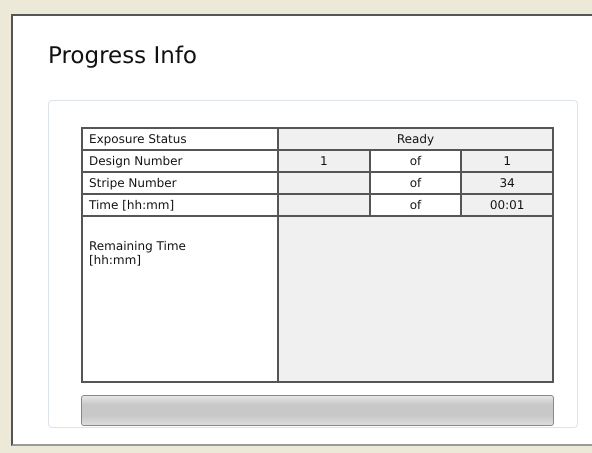  What do you see at coordinates (180, 299) in the screenshot?
I see `table-cell: Remaining Time [hh:mm]` at bounding box center [180, 299].